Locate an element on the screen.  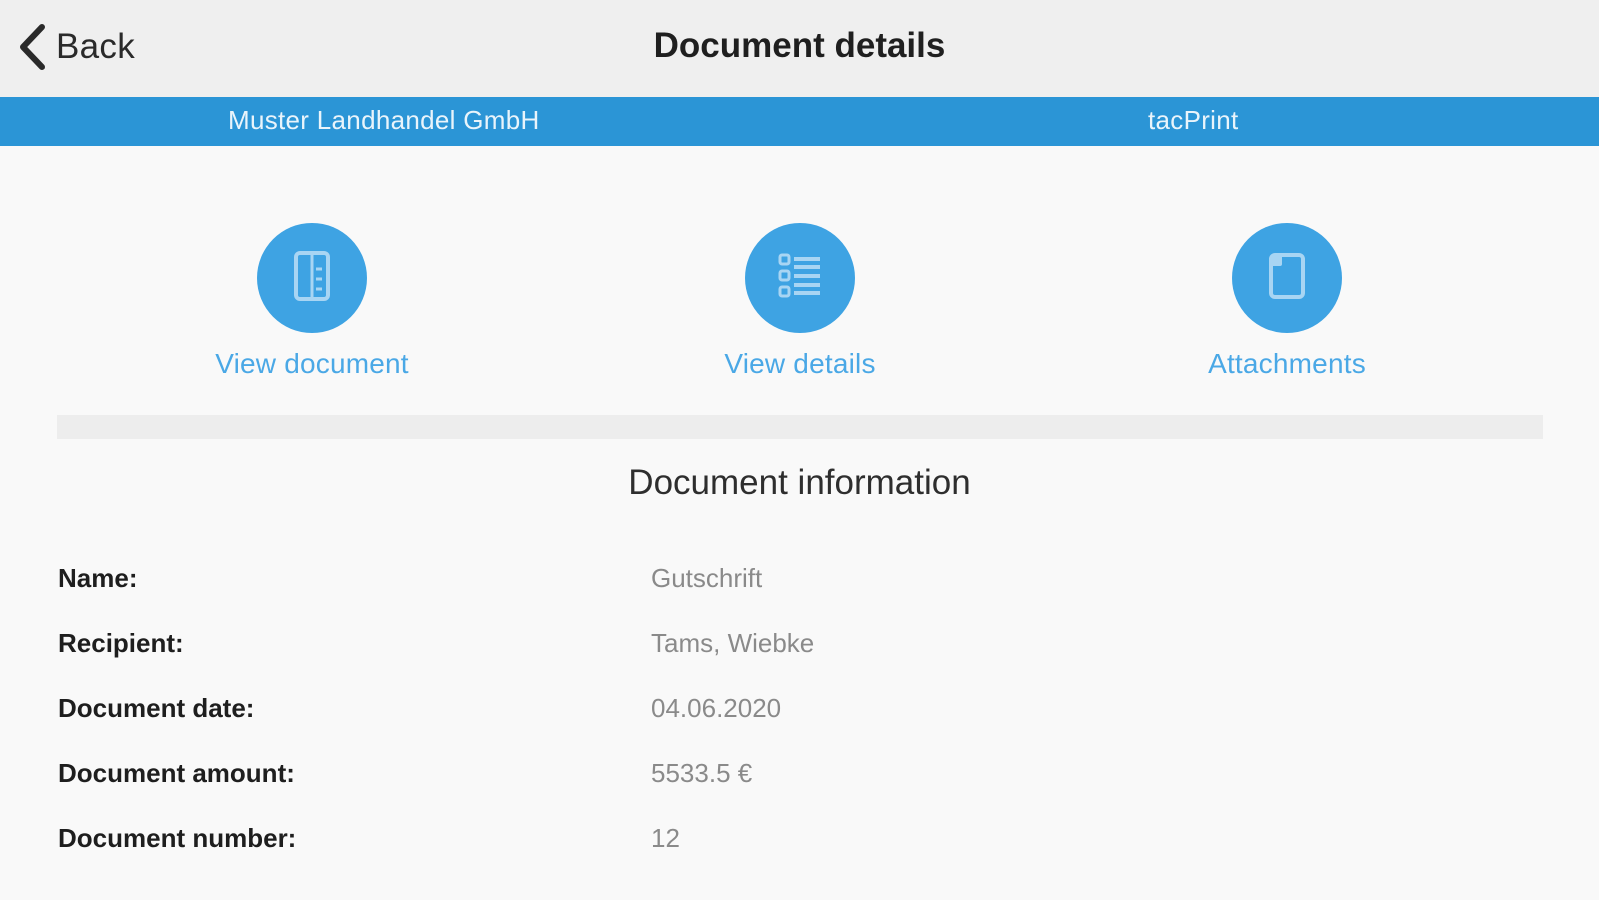
document-icon is located at coordinates (312, 278).